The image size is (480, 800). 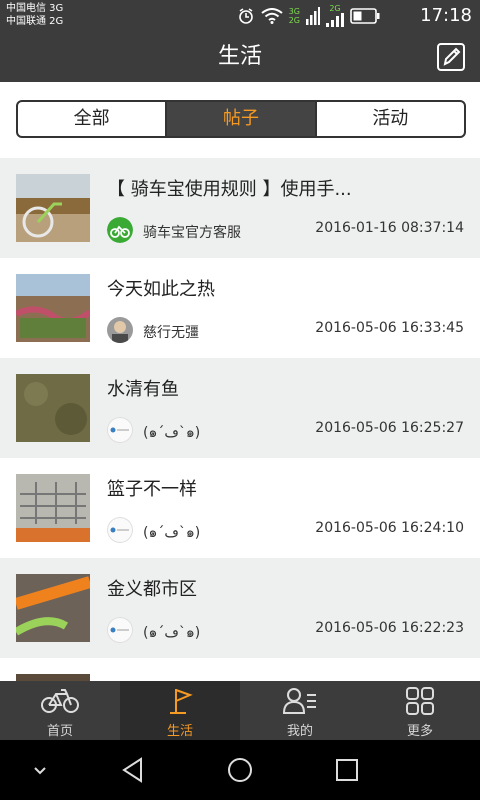 I want to click on network-2g: 2G, so click(x=294, y=20).